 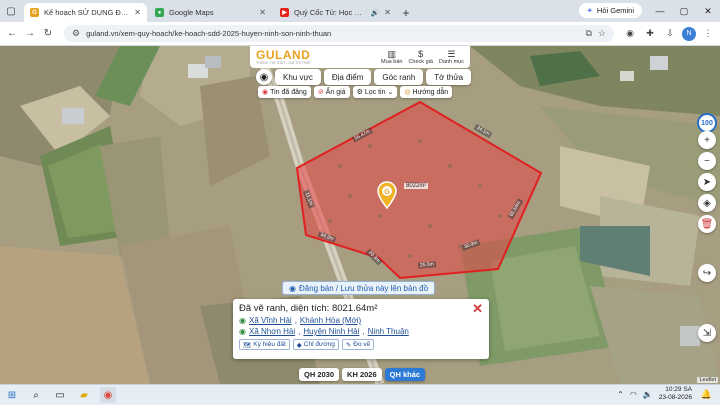 I want to click on minus-icon: −, so click(x=707, y=161).